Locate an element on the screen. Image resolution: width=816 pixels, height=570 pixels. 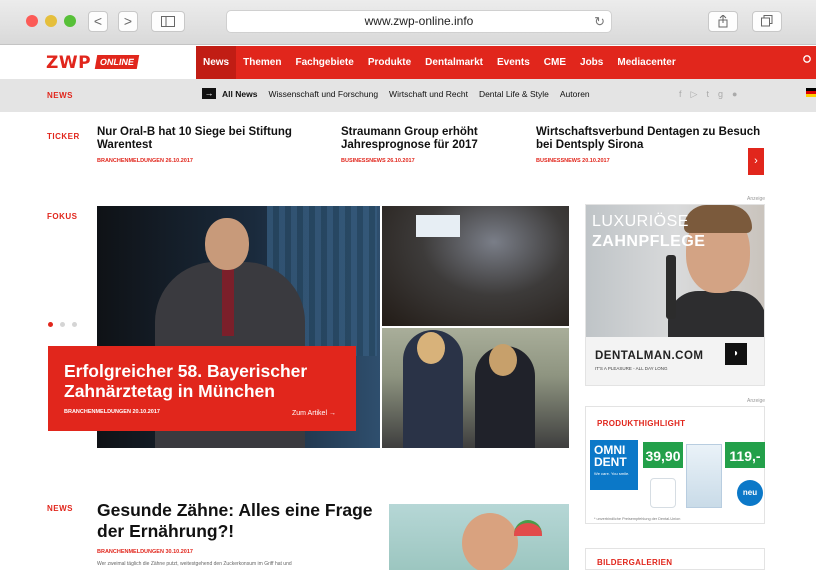
facebook-icon: f is located at coordinates (685, 94).